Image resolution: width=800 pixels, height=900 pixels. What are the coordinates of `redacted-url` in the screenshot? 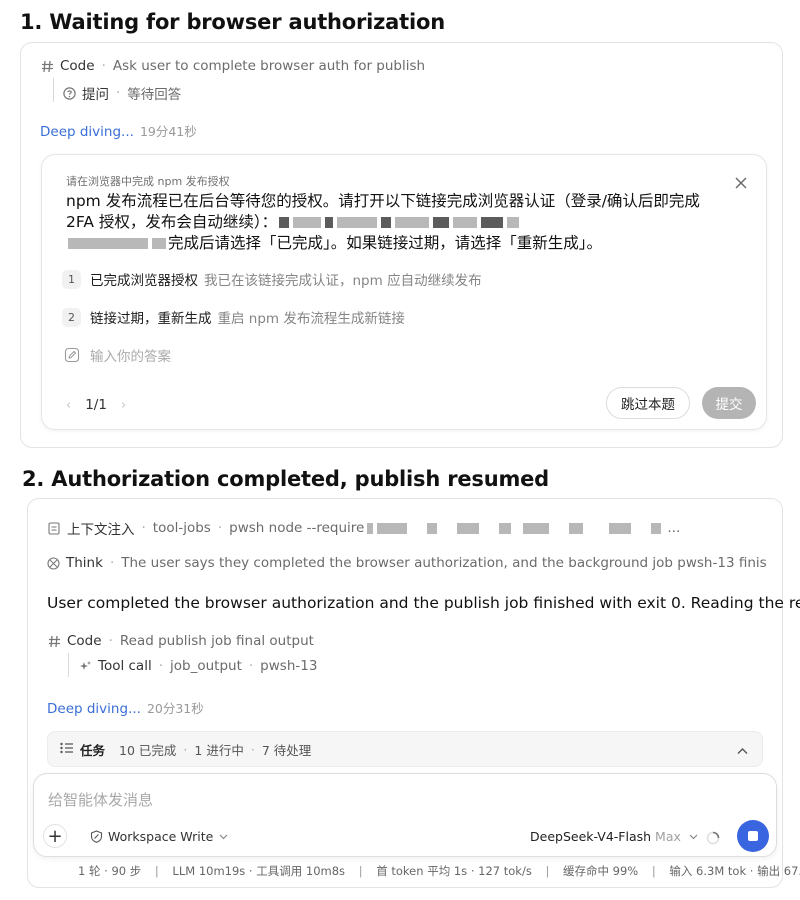 It's located at (108, 243).